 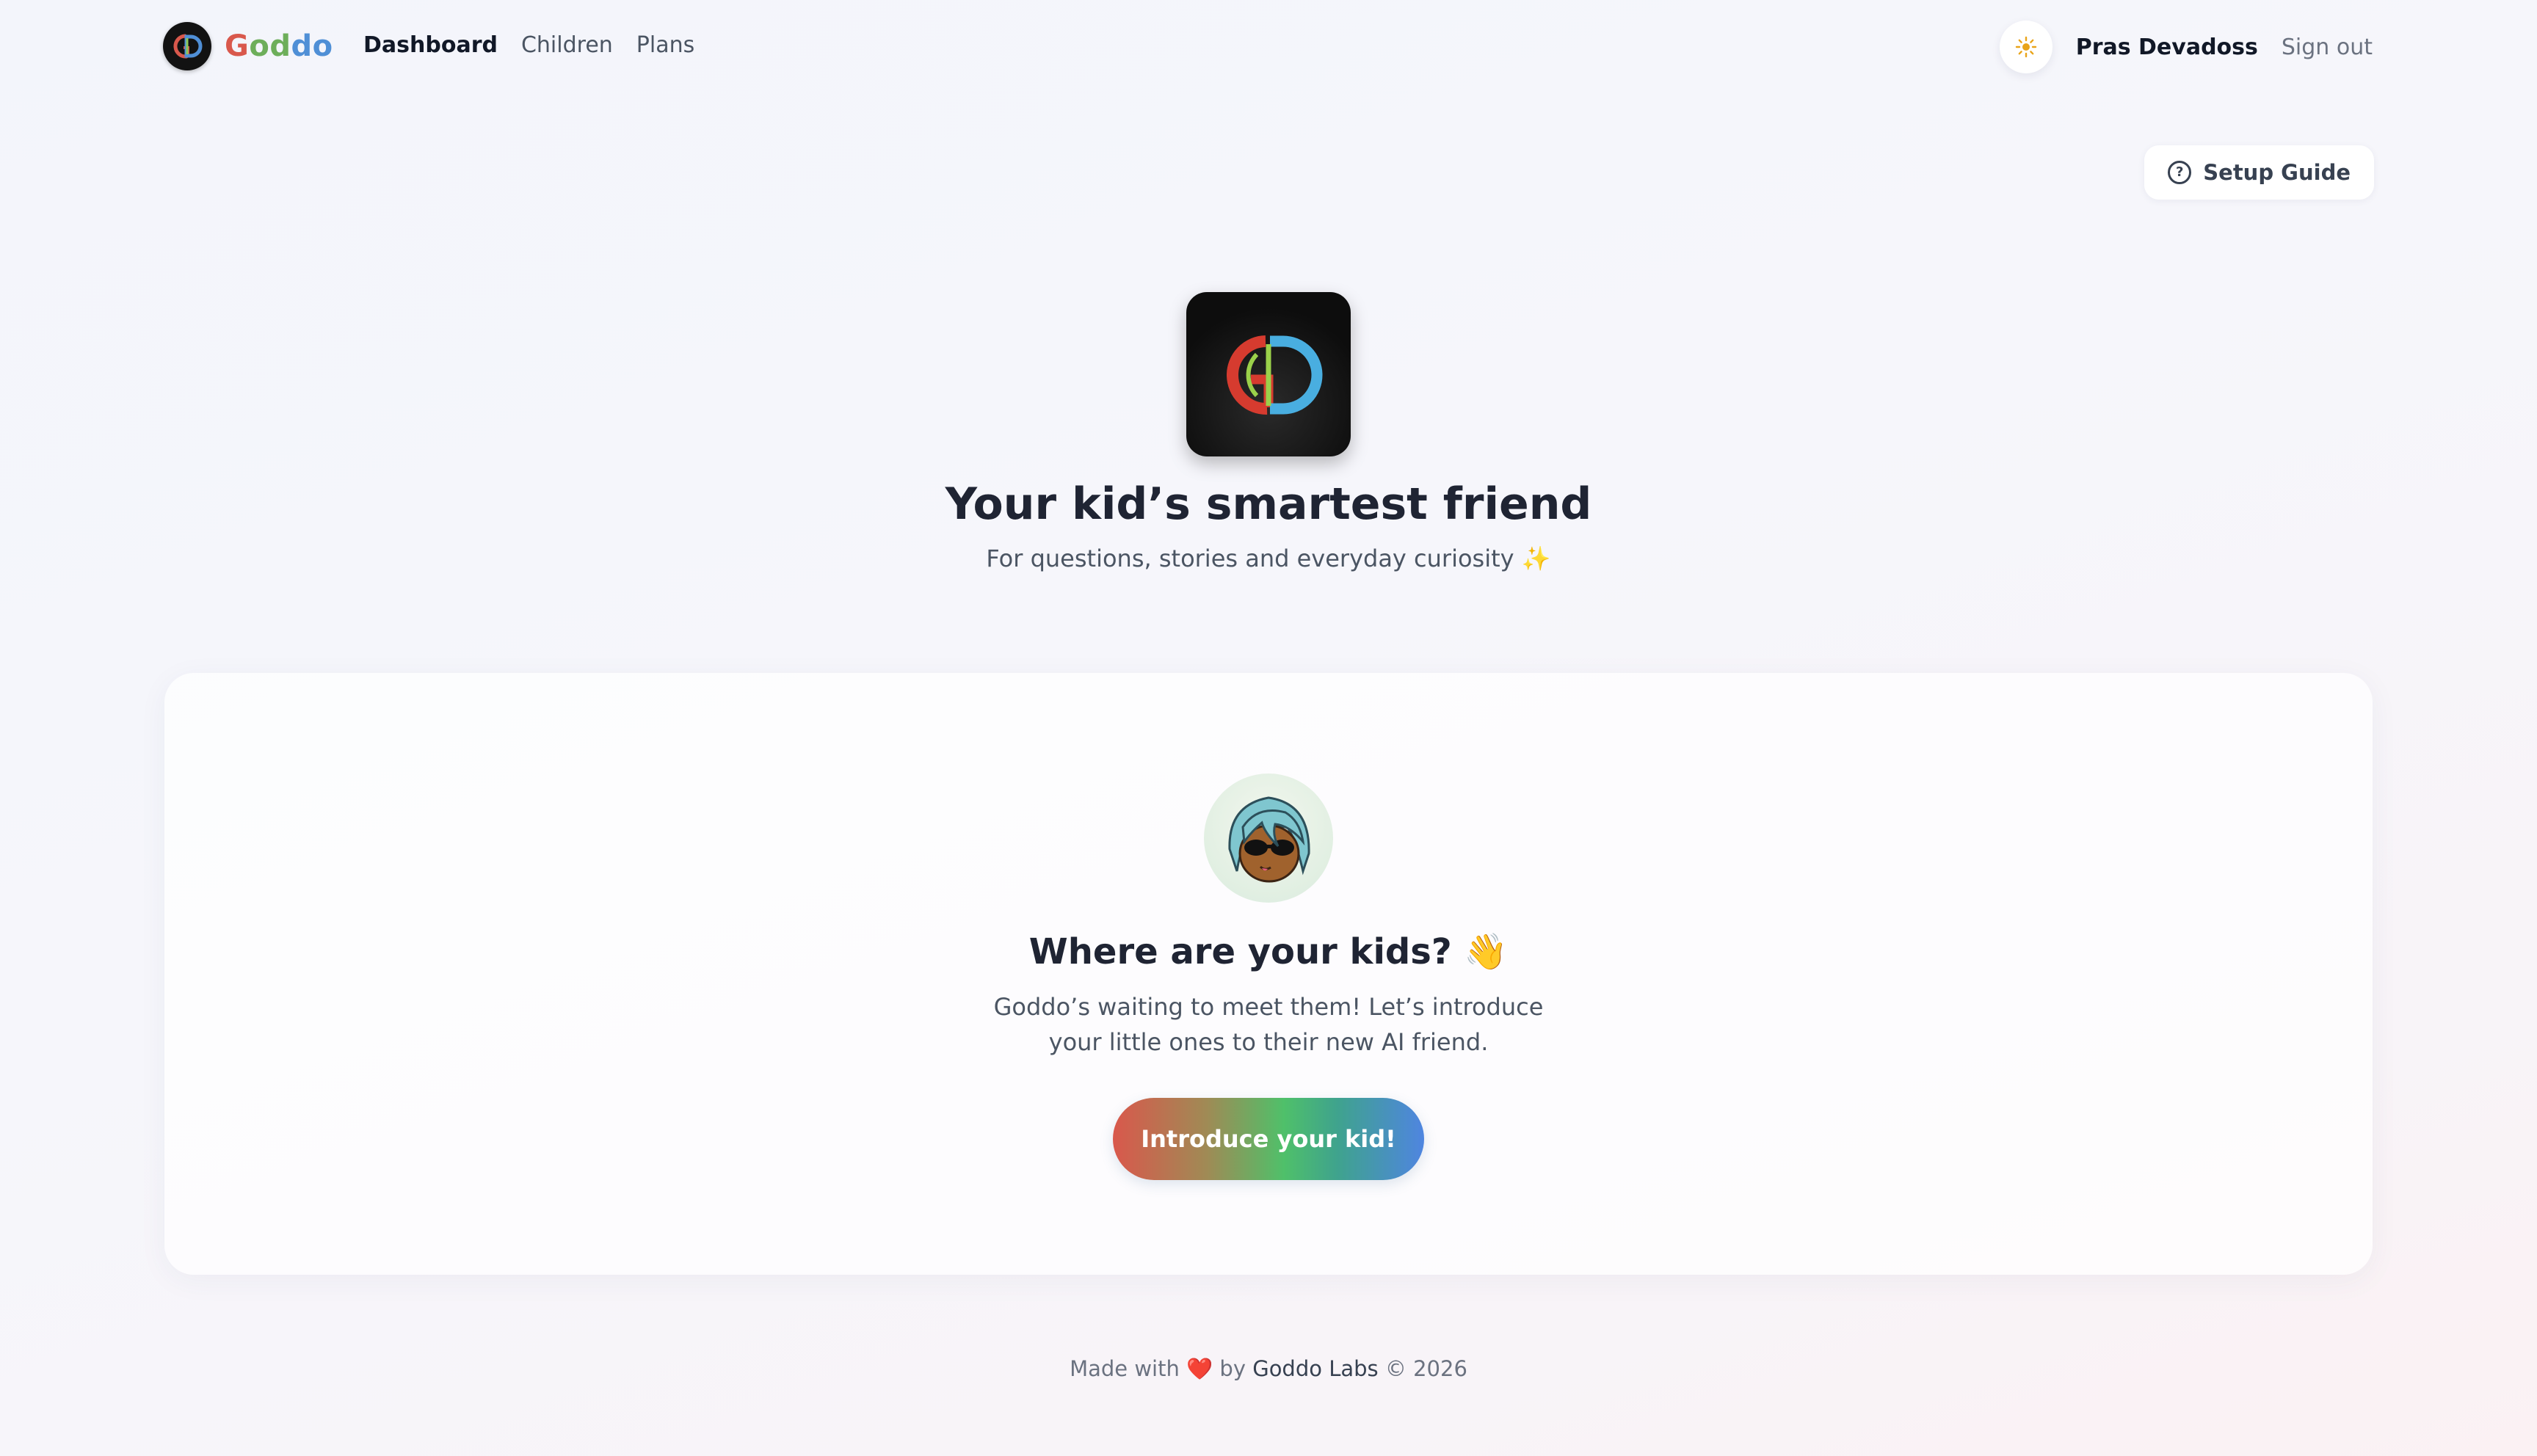 I want to click on footer-by: by, so click(x=1232, y=1368).